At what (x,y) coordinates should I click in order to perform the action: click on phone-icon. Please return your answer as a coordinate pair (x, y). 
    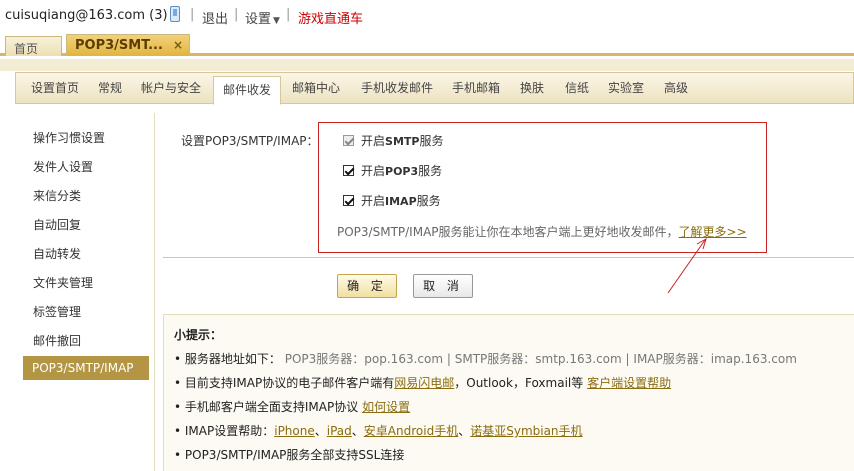
    Looking at the image, I should click on (175, 14).